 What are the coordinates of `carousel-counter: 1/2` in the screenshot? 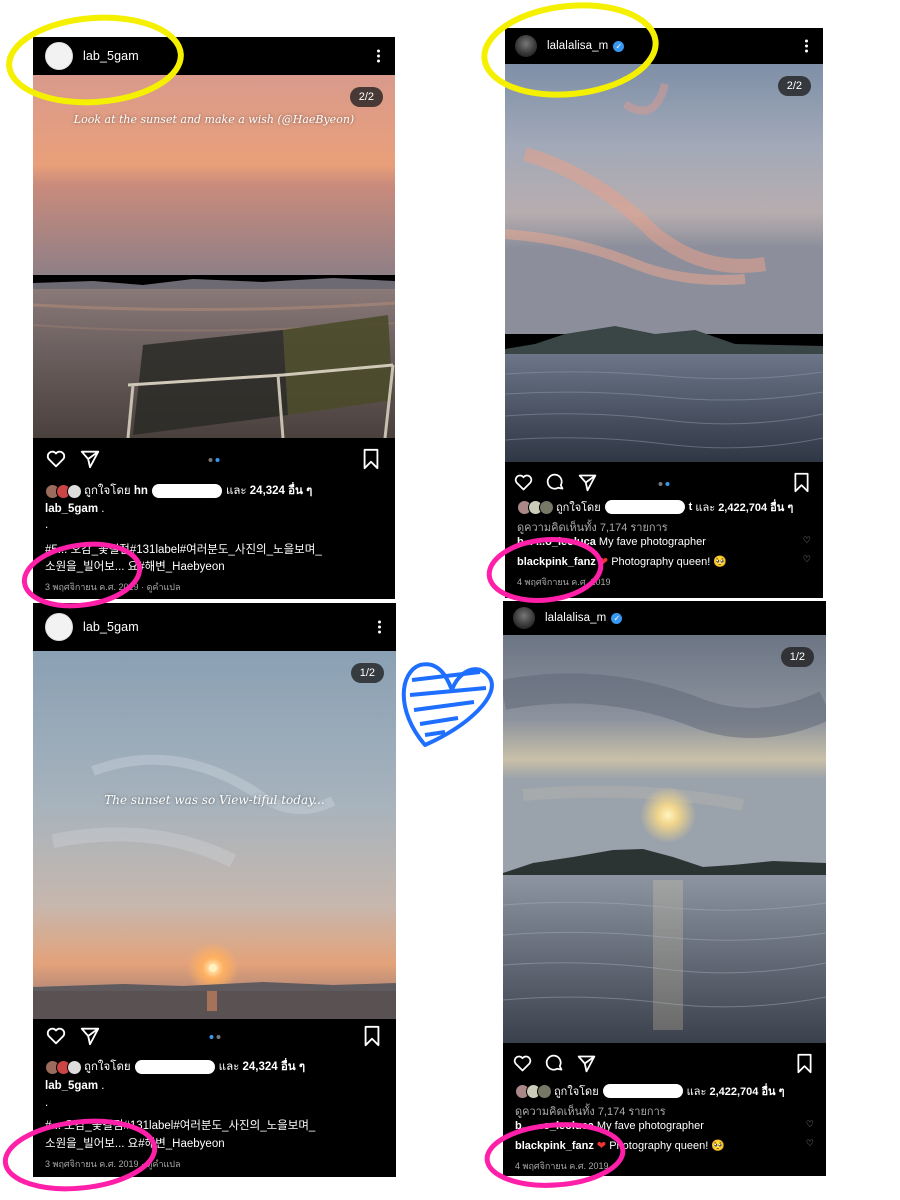 It's located at (797, 657).